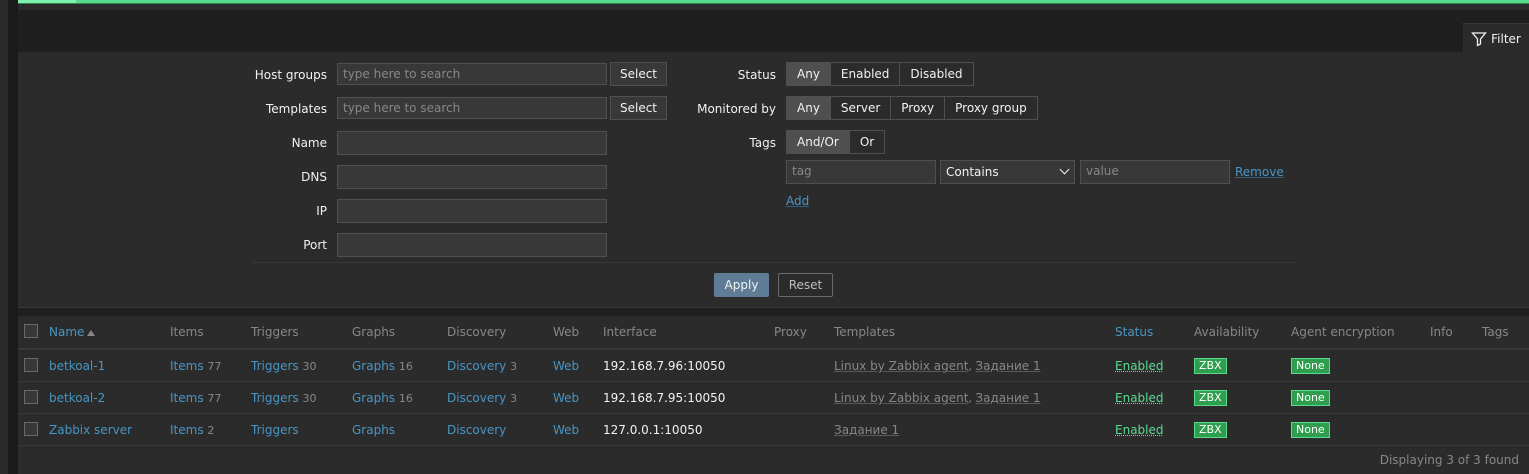 The image size is (1529, 474). Describe the element at coordinates (1210, 398) in the screenshot. I see `zbx-badge: ZBX` at that location.